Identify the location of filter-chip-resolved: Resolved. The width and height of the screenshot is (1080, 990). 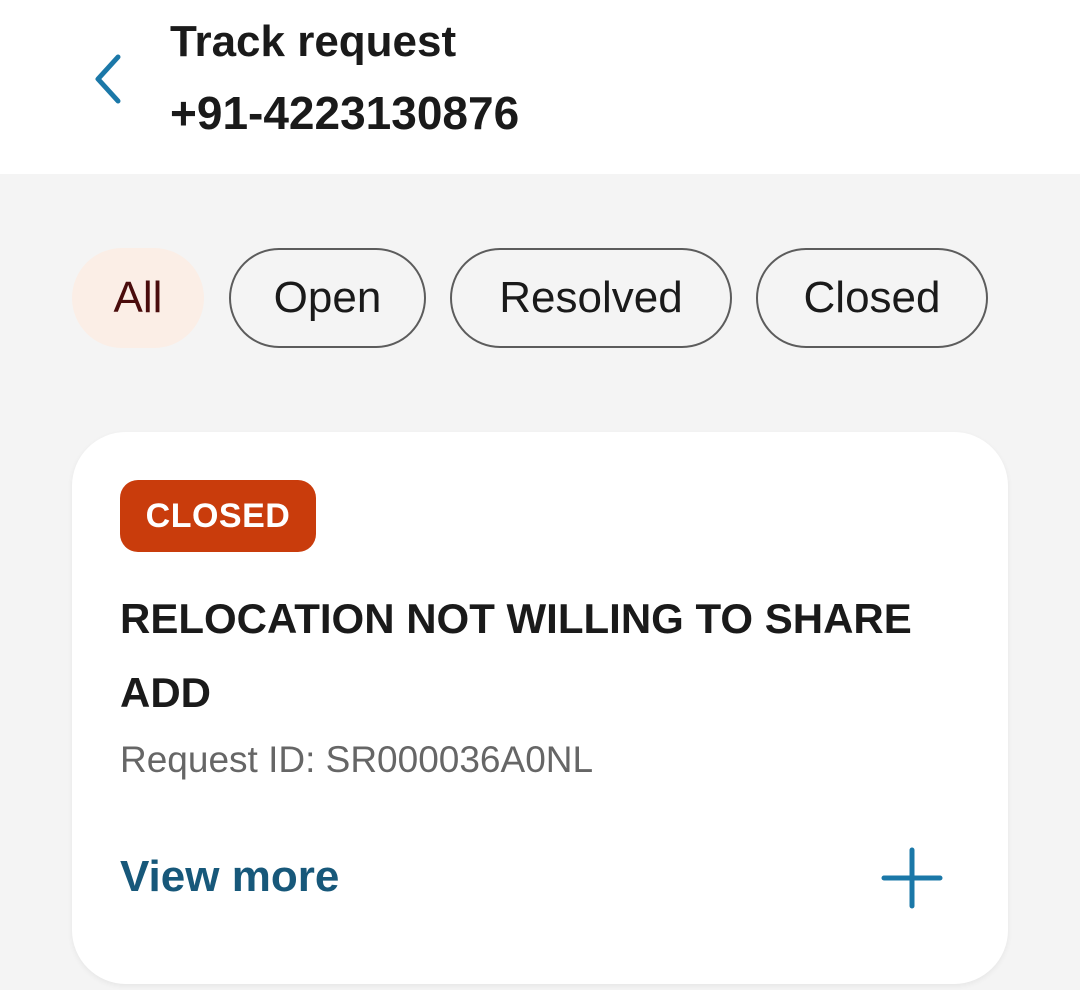
(591, 298).